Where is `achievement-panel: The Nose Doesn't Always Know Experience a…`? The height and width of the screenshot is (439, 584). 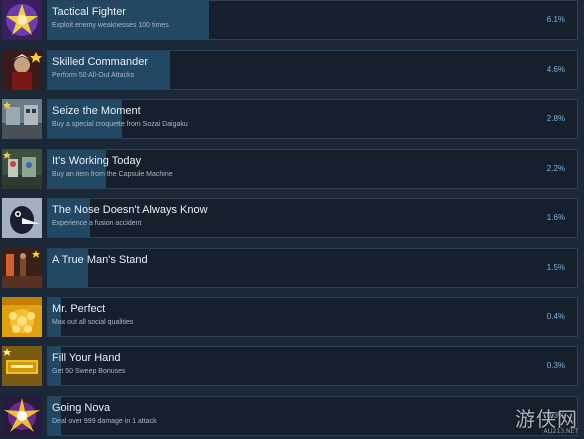 achievement-panel: The Nose Doesn't Always Know Experience a… is located at coordinates (312, 218).